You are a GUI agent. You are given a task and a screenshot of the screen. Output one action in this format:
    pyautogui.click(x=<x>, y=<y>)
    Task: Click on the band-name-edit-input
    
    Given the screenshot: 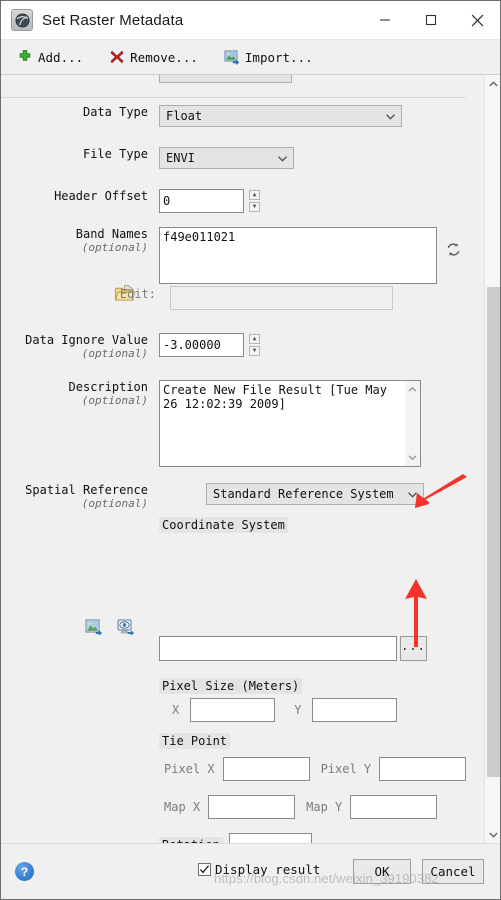 What is the action you would take?
    pyautogui.click(x=281, y=298)
    